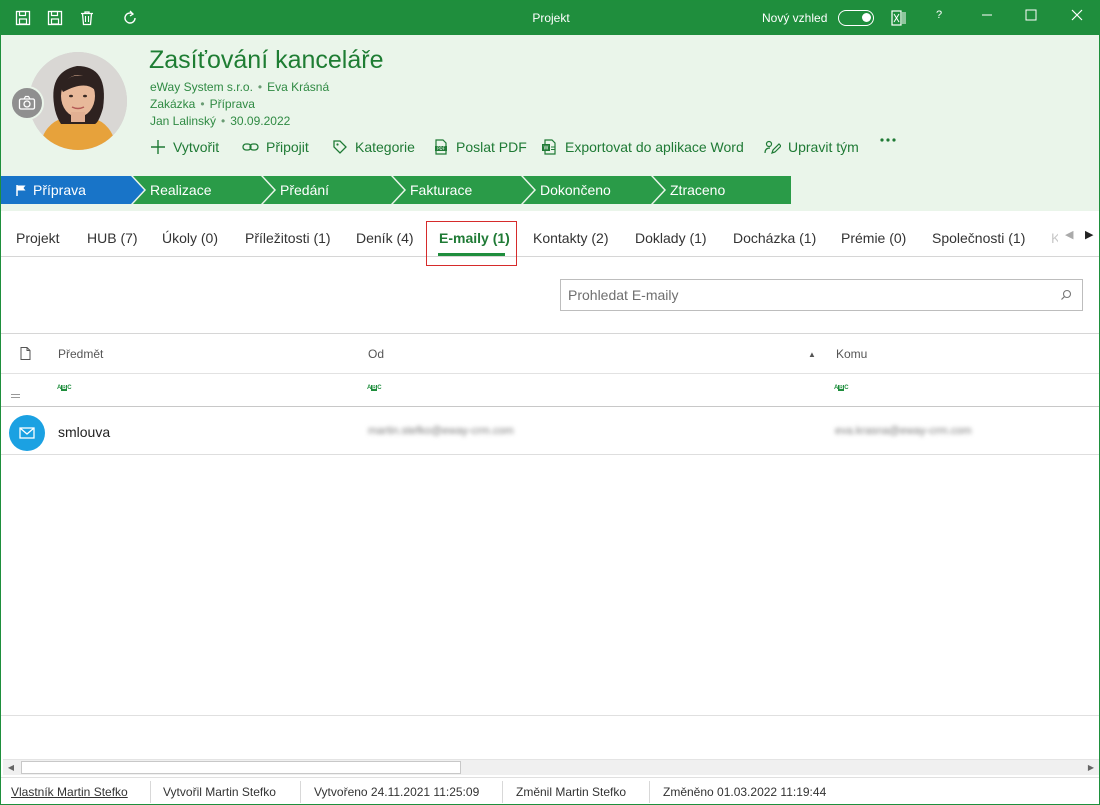  I want to click on stage-dokonceno: Dokončeno, so click(575, 190).